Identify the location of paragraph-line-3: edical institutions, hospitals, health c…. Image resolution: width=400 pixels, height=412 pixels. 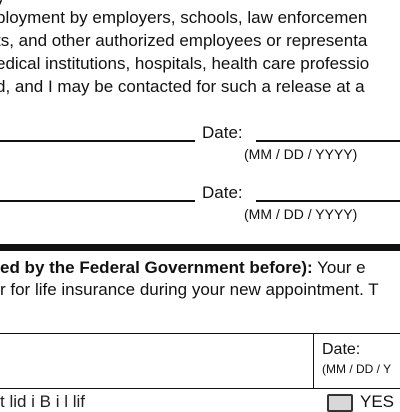
(185, 63).